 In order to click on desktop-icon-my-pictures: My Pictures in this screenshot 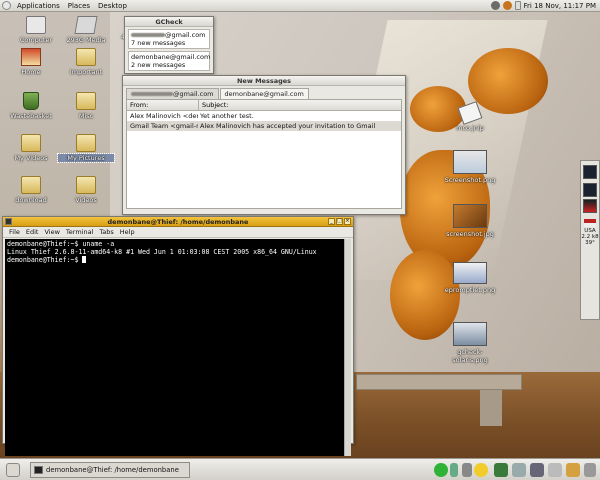, I will do `click(86, 148)`.